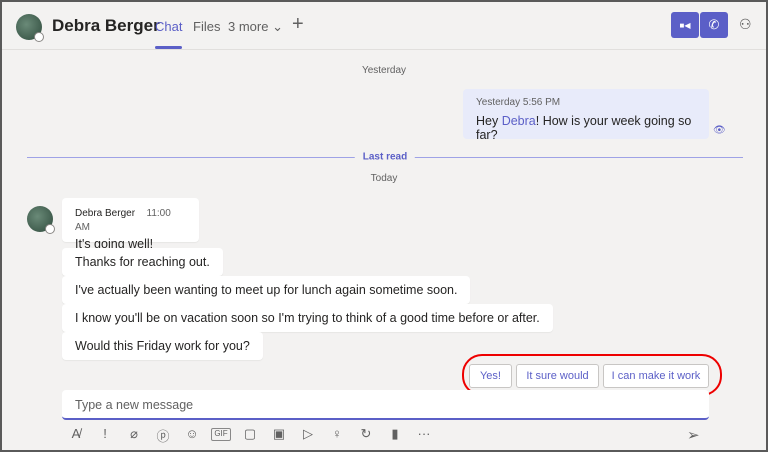 Image resolution: width=768 pixels, height=452 pixels. Describe the element at coordinates (105, 435) in the screenshot. I see `important-icon: !` at that location.